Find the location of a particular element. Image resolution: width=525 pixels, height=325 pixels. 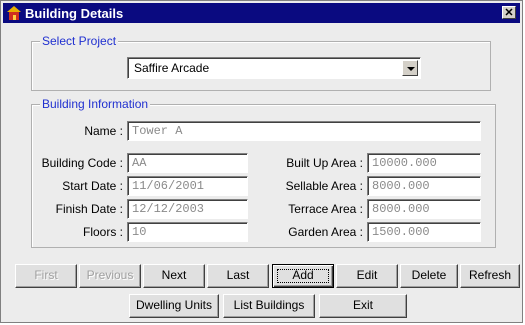

refresh-button-label: Refresh is located at coordinates (490, 275).